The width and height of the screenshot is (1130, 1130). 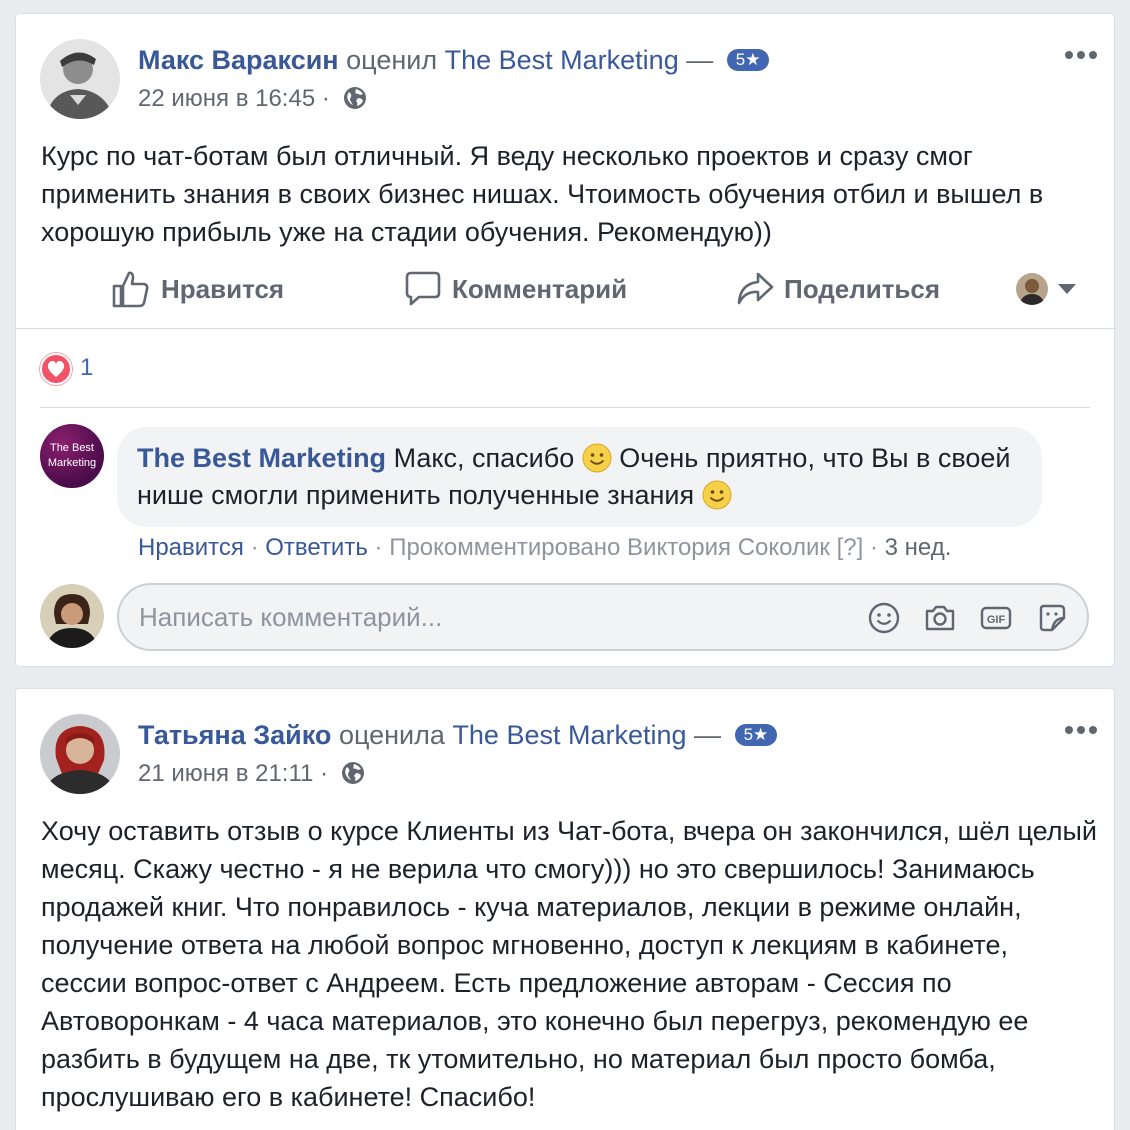 I want to click on rating-verb: оценил, so click(x=392, y=60).